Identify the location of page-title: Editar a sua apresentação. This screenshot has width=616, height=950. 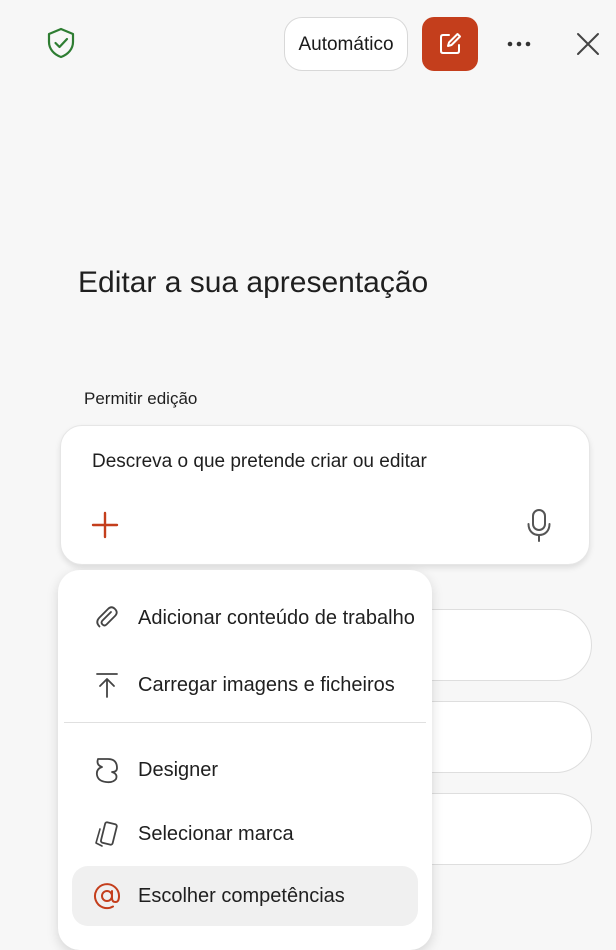
(253, 282).